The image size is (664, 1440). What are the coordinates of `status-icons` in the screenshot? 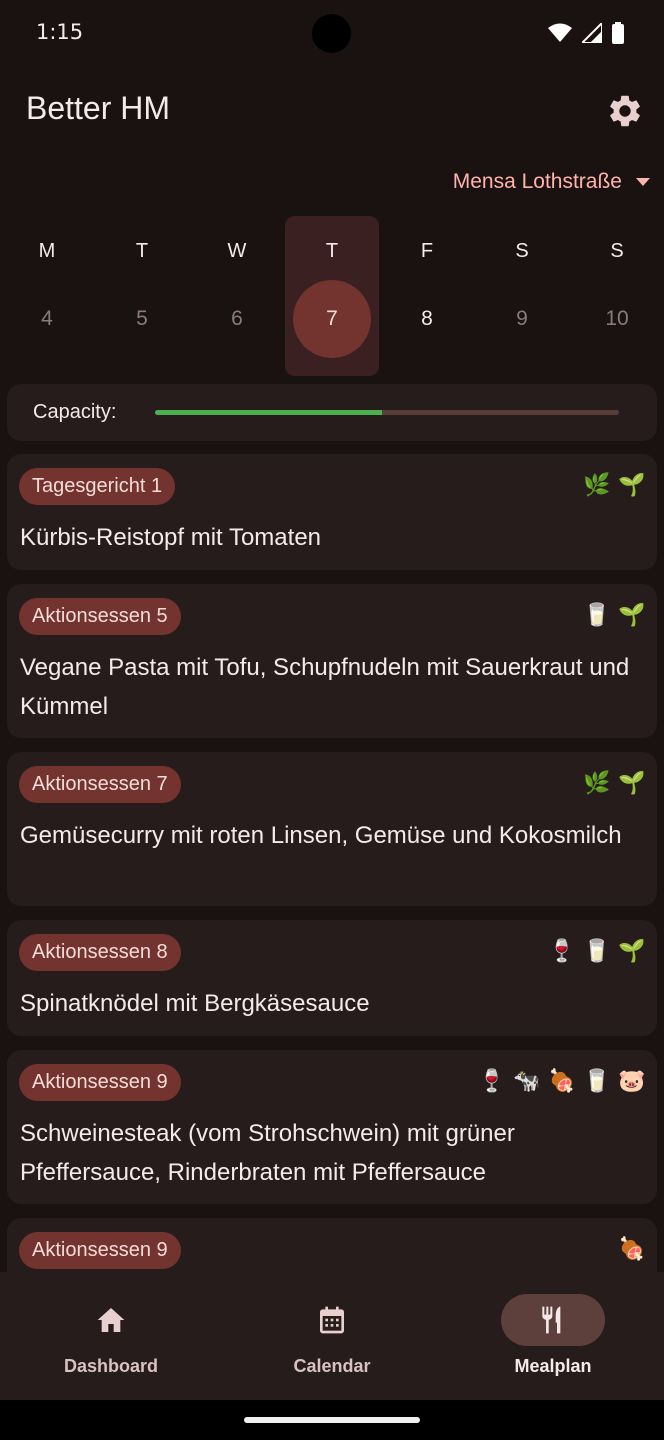 It's located at (586, 33).